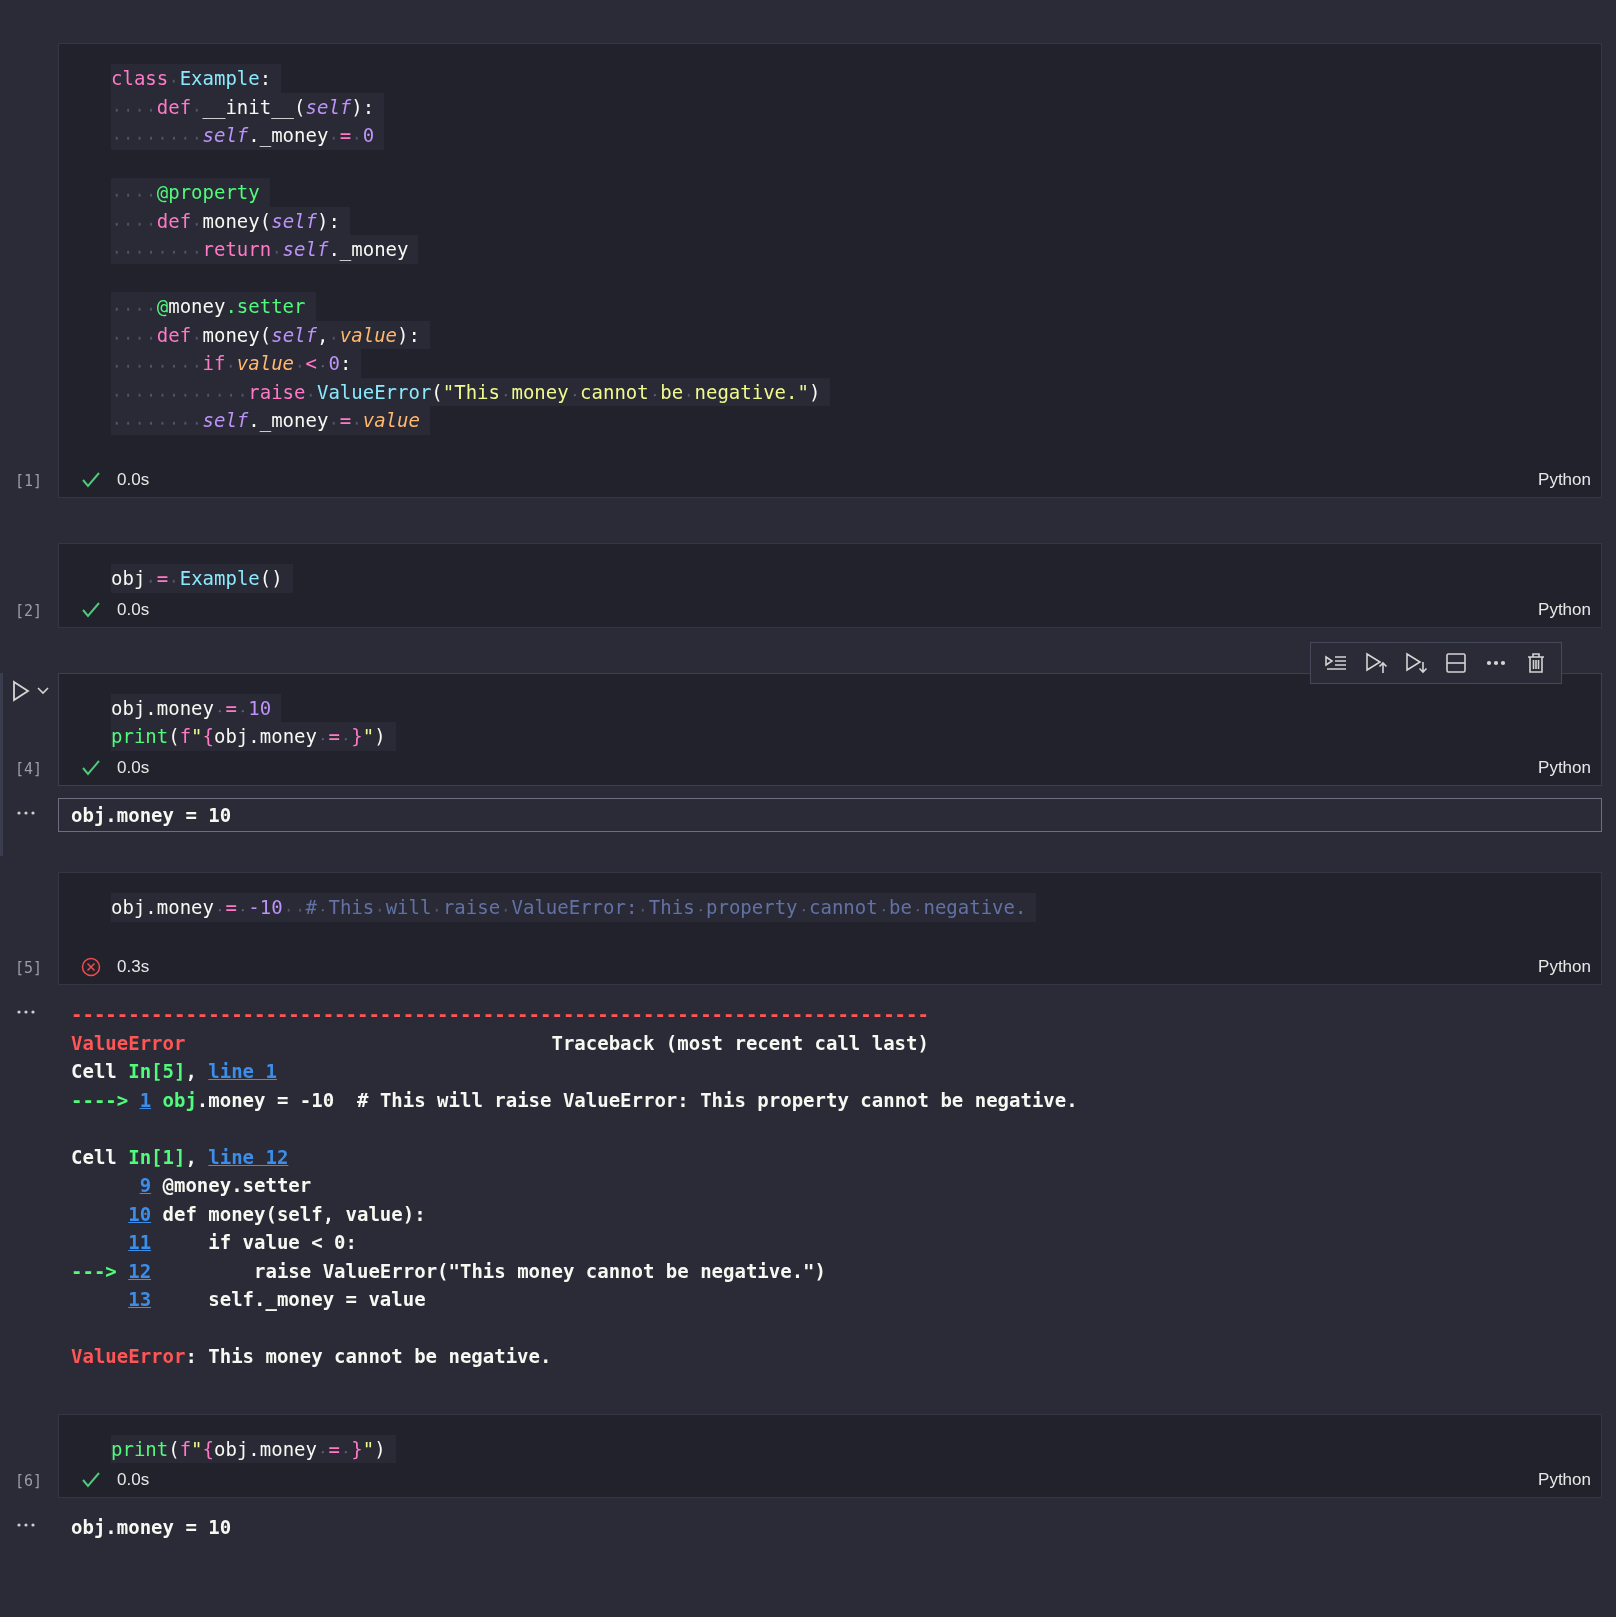 The height and width of the screenshot is (1617, 1616). I want to click on output-line: 11 if value < 0:, so click(242, 1242).